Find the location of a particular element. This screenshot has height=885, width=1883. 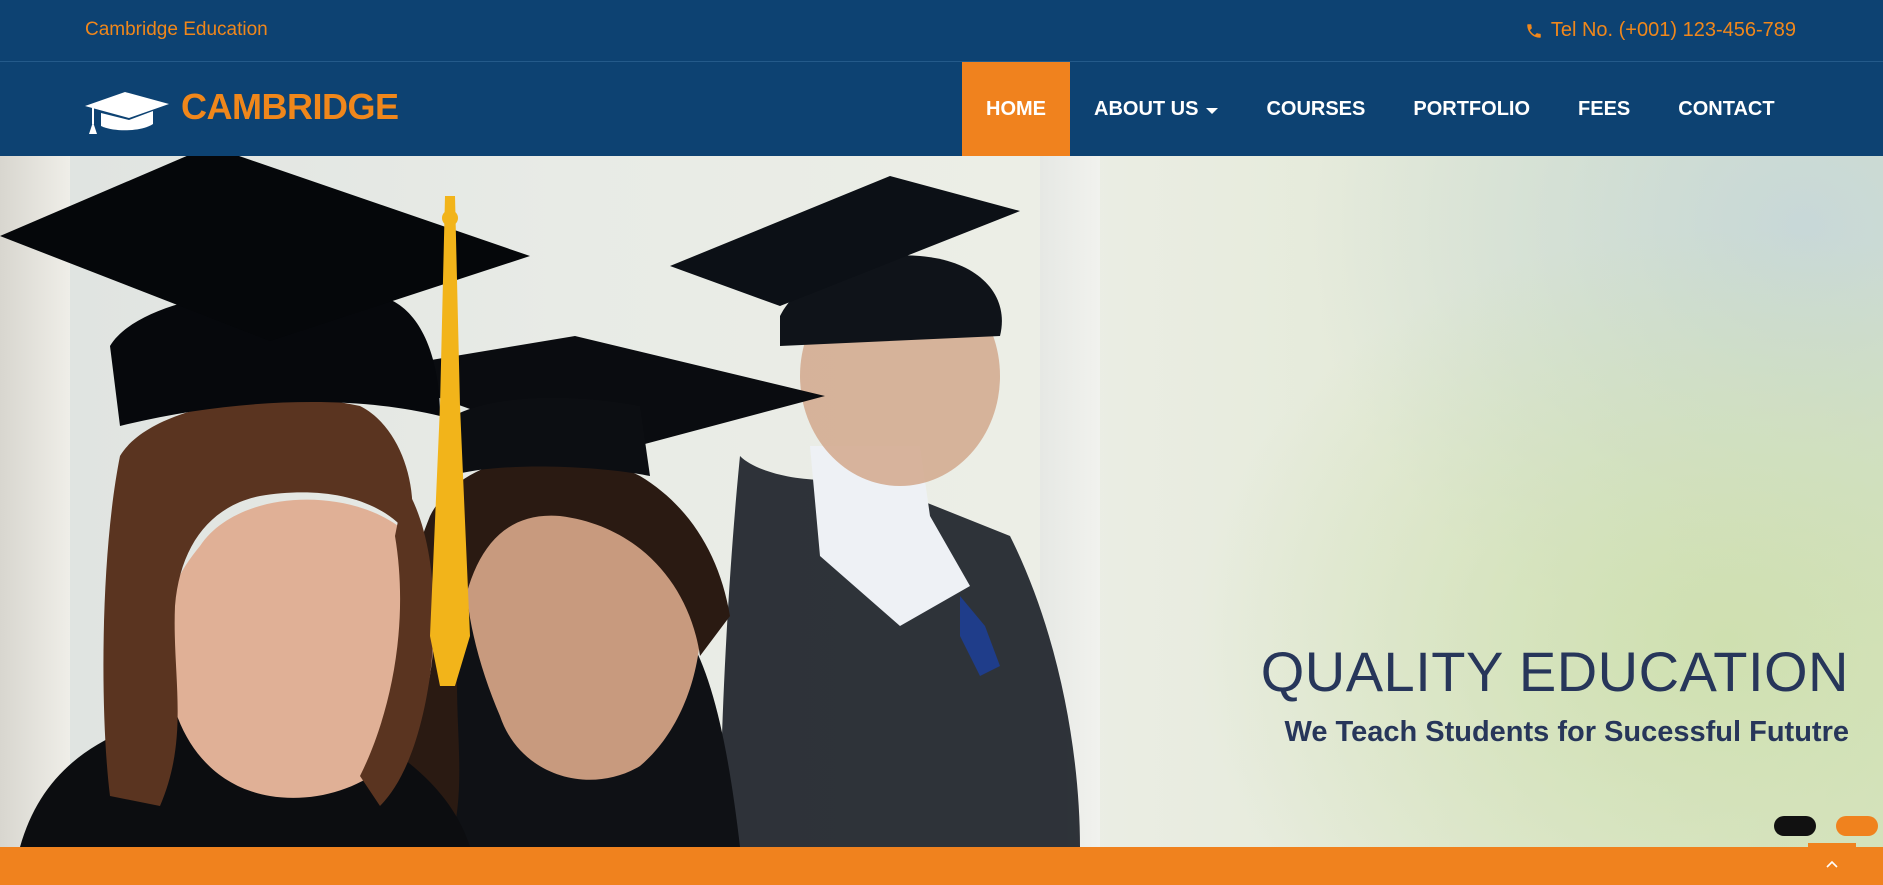

slide-dot is located at coordinates (1795, 826).